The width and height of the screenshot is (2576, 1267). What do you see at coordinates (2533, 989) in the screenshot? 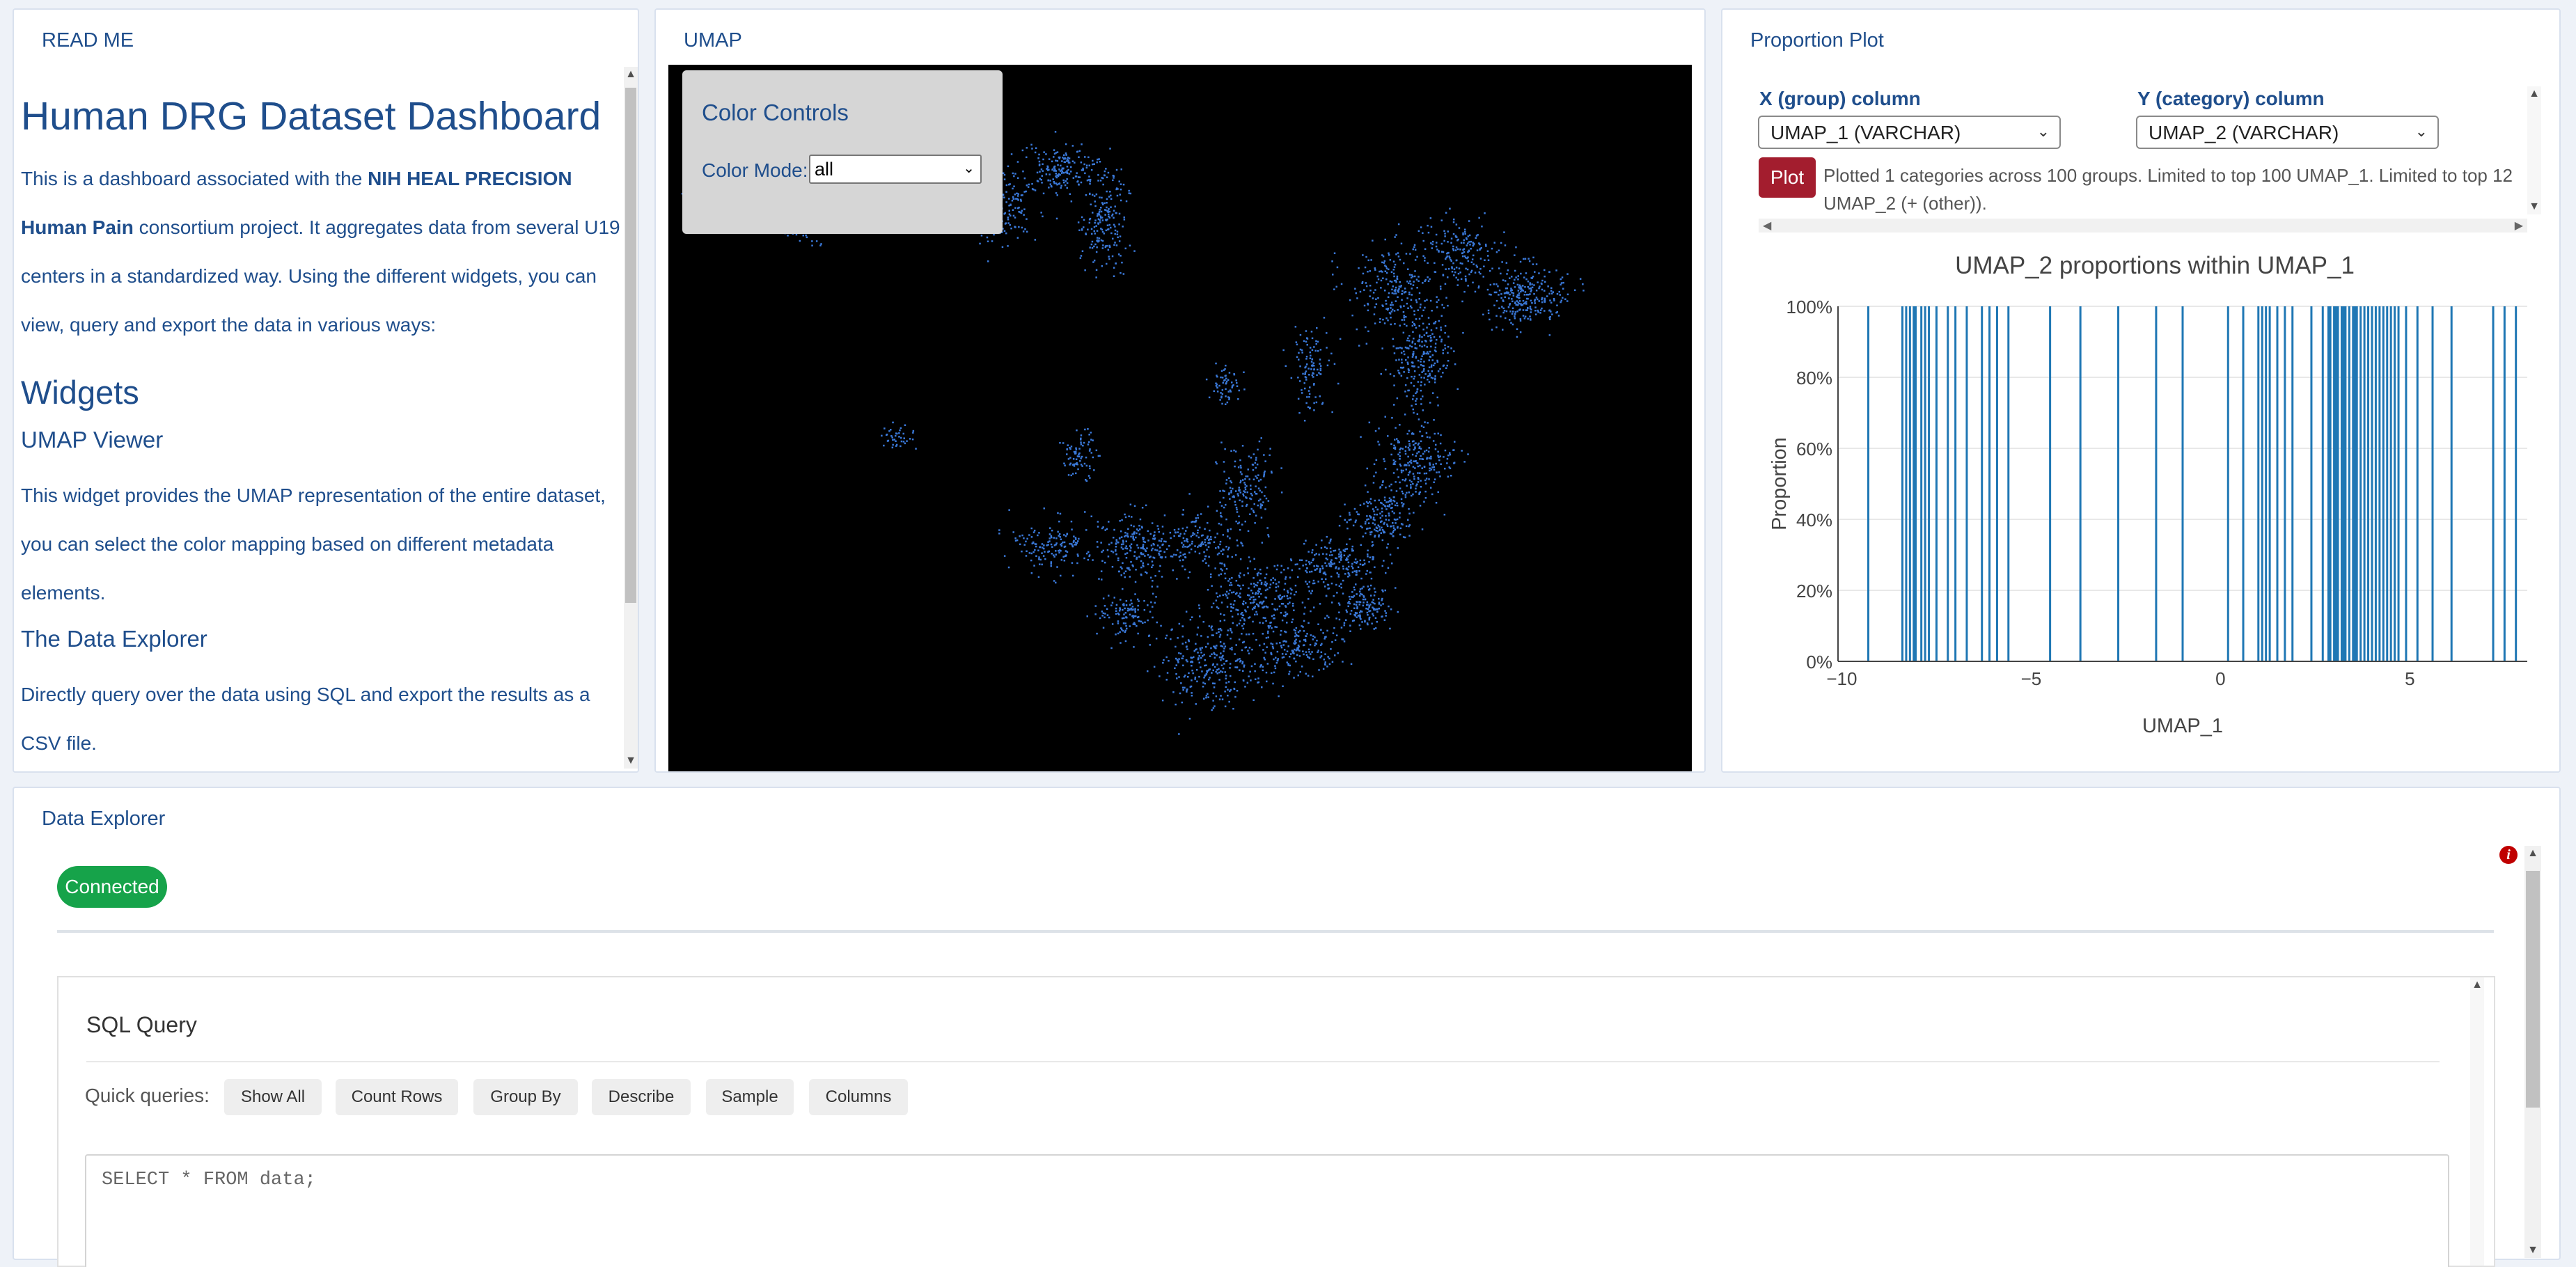
I see `explorer-scroll-thumb` at bounding box center [2533, 989].